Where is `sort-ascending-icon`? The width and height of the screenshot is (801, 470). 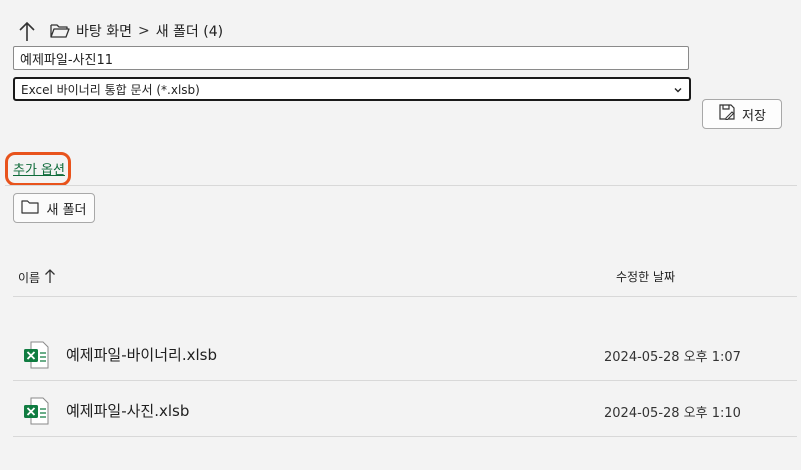 sort-ascending-icon is located at coordinates (50, 277).